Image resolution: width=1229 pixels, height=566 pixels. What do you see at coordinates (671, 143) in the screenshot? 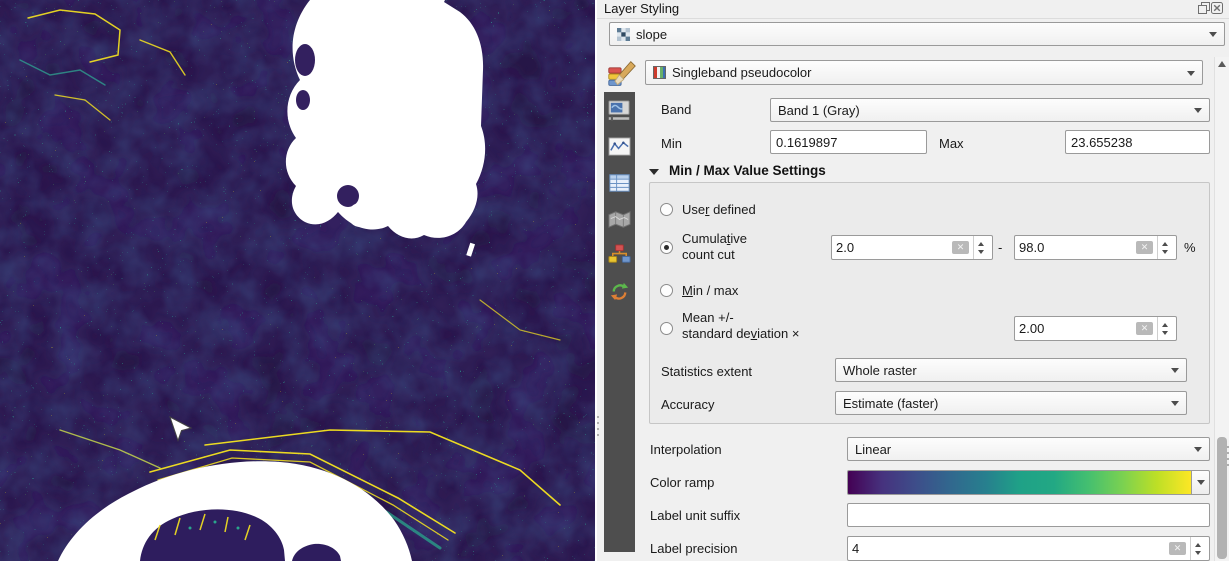
I see `min-label: Min` at bounding box center [671, 143].